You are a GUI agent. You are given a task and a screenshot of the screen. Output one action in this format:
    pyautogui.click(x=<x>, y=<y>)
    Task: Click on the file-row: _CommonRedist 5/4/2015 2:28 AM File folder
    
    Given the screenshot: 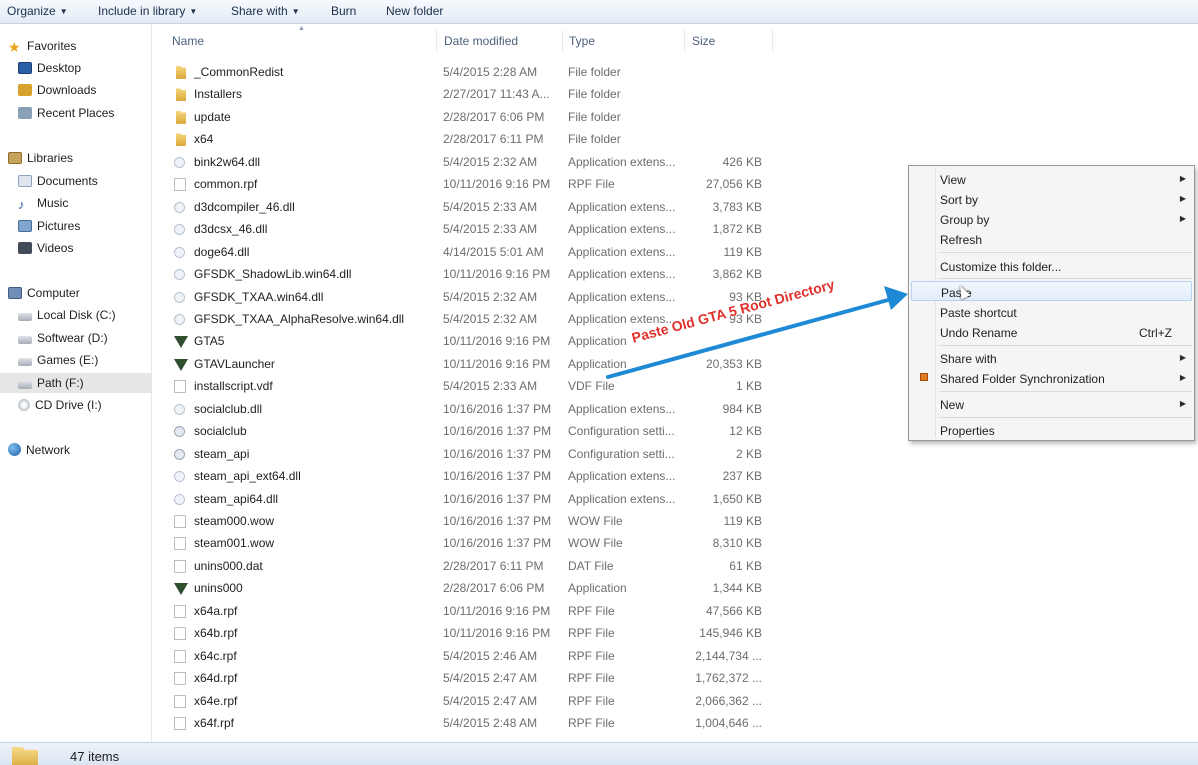 What is the action you would take?
    pyautogui.click(x=462, y=72)
    